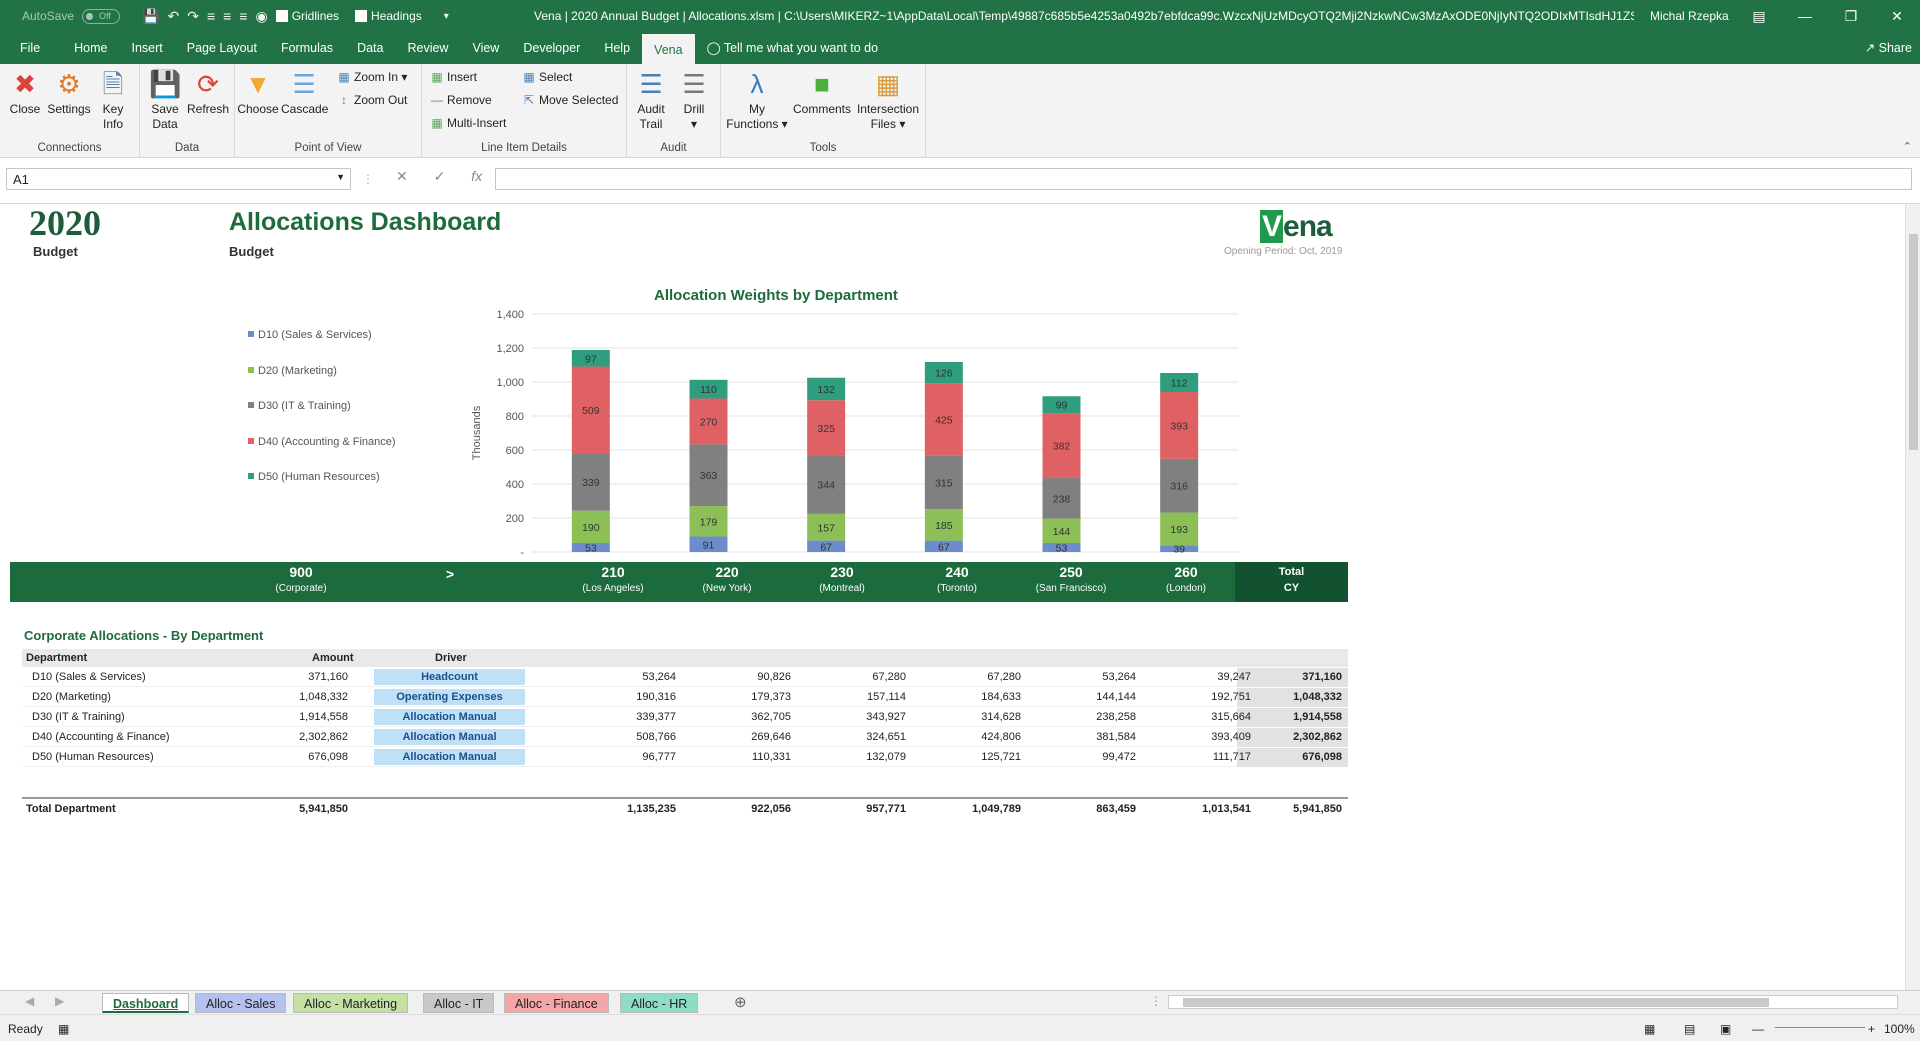 The height and width of the screenshot is (1041, 1920). What do you see at coordinates (727, 579) in the screenshot?
I see `entity-column-header: 220 (New York)` at bounding box center [727, 579].